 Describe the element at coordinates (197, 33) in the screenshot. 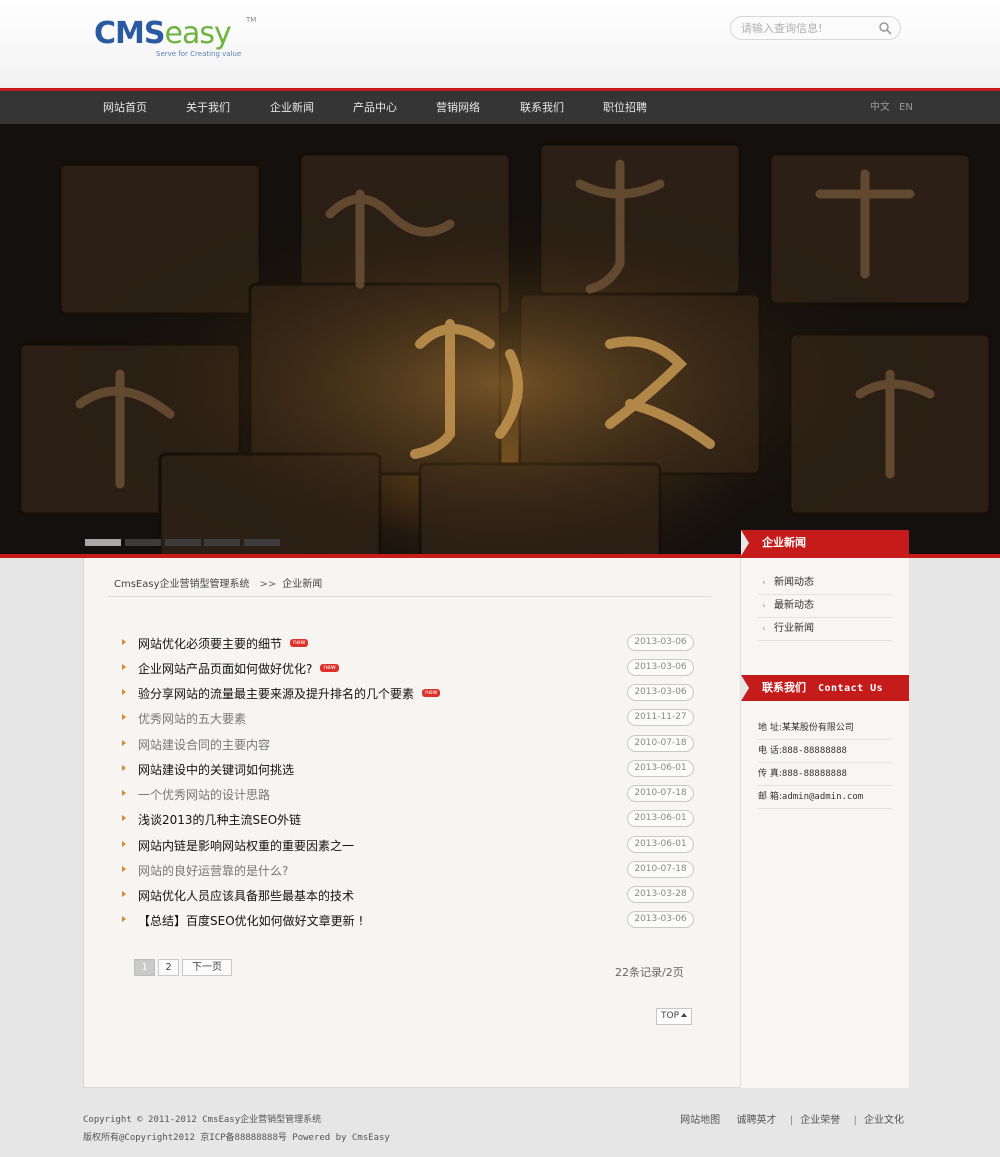

I see `logo-easy: easy` at that location.